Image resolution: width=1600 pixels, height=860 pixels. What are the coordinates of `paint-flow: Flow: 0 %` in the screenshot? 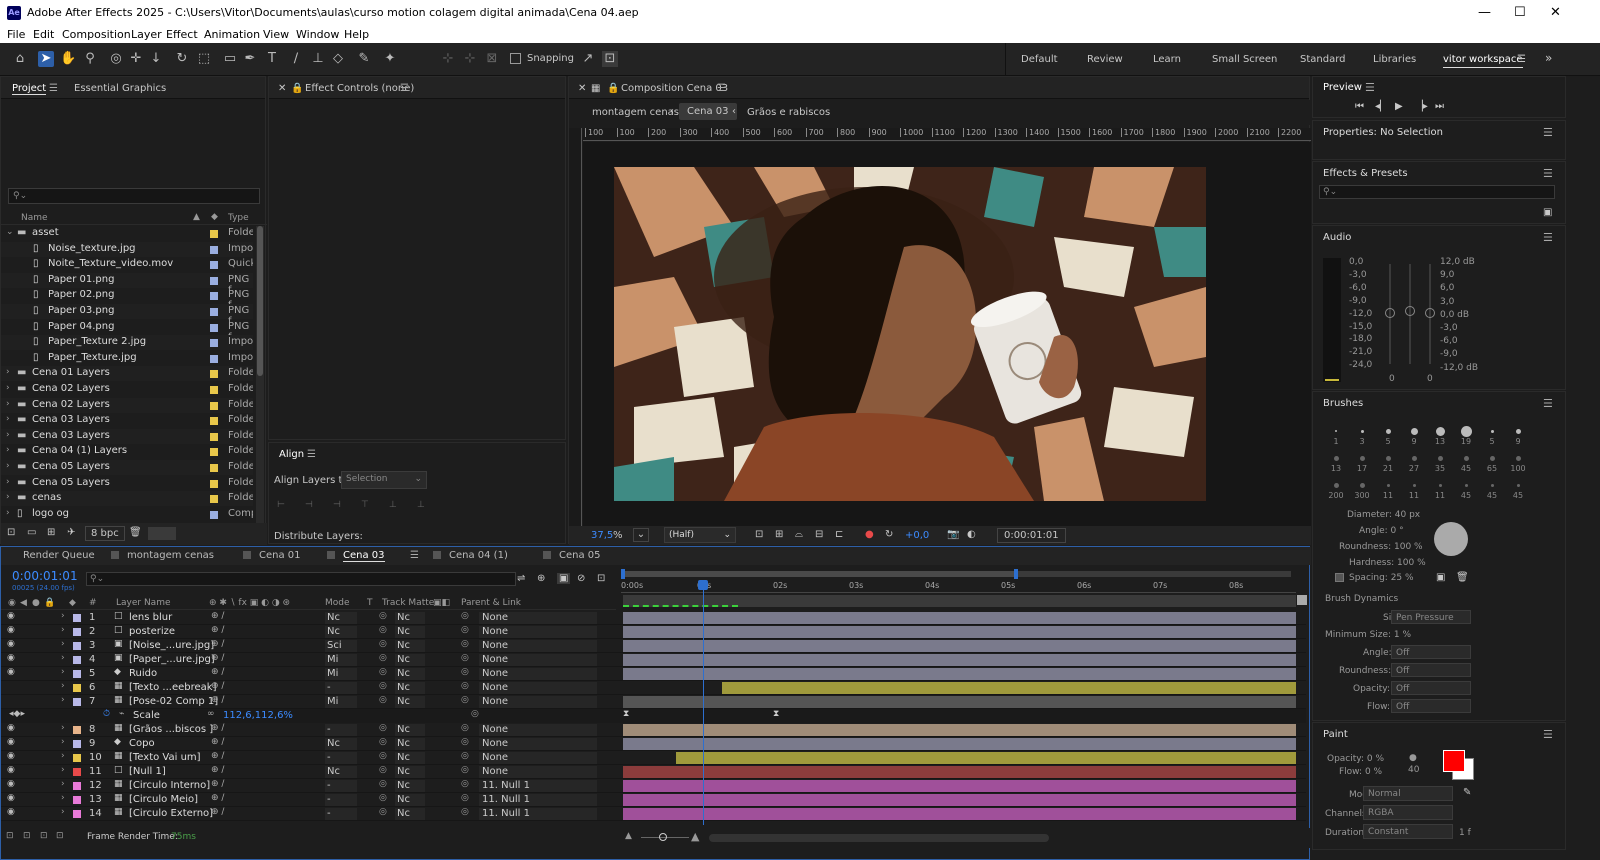 It's located at (1360, 772).